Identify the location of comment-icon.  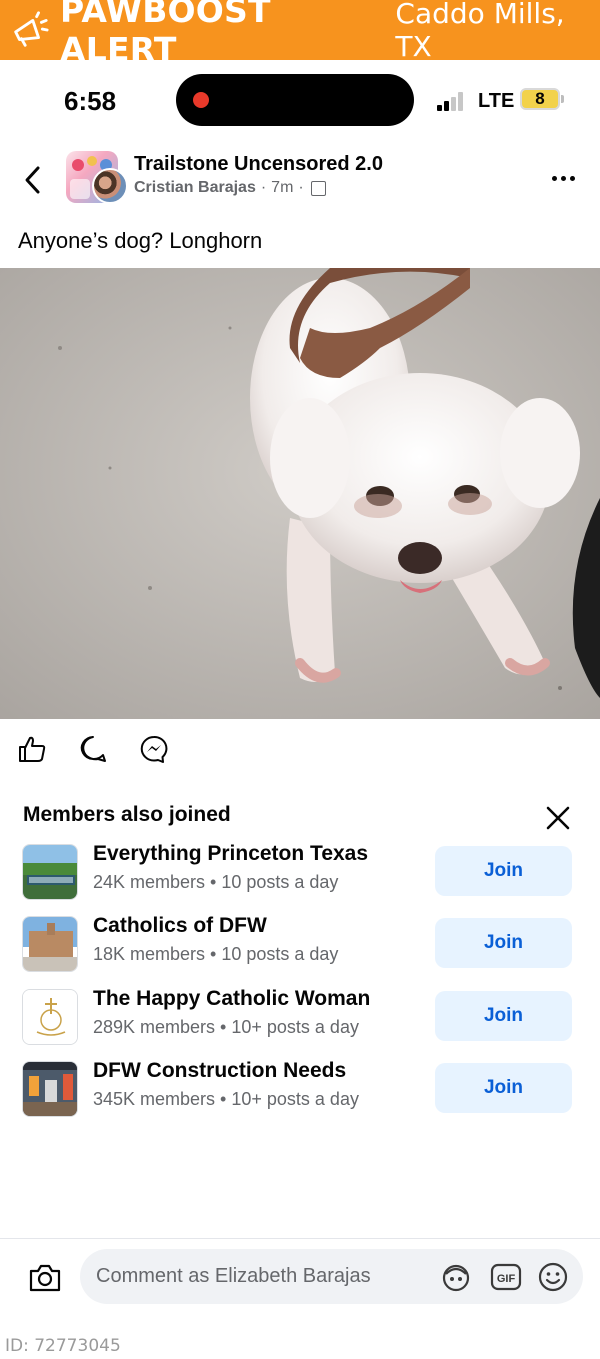
(93, 749).